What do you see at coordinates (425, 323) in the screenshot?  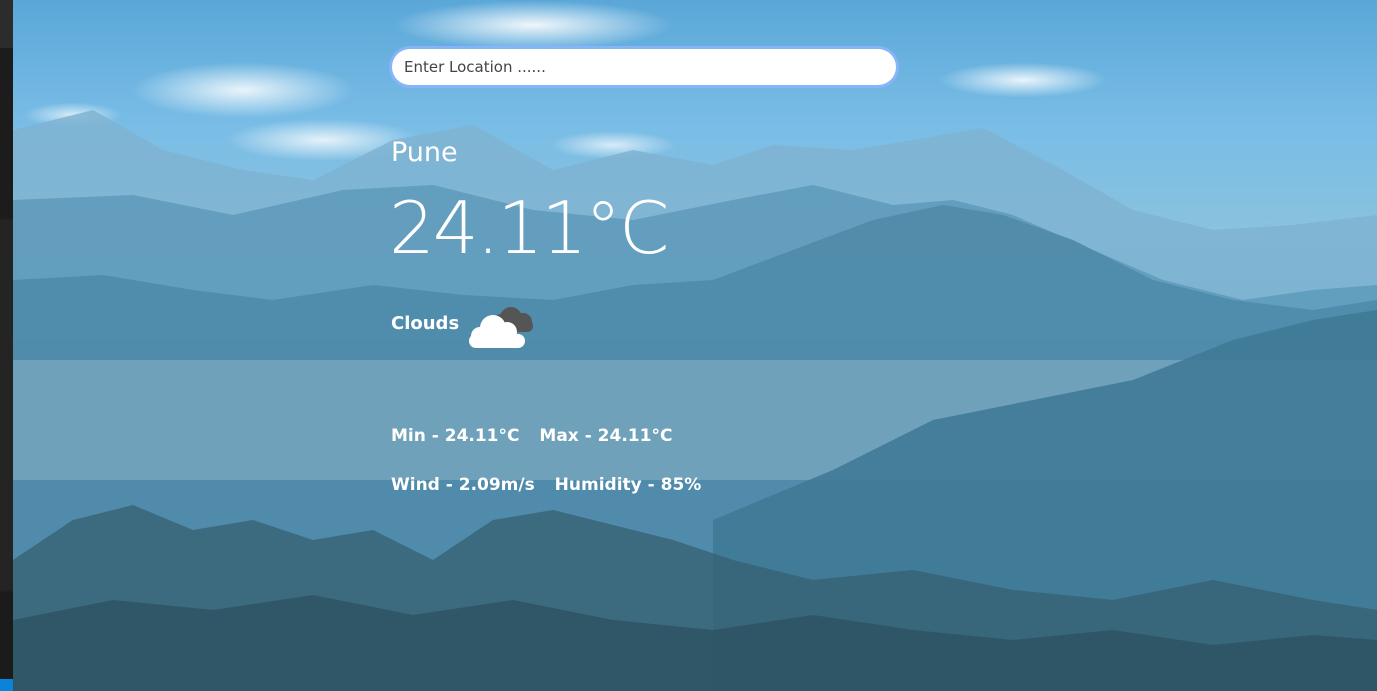 I see `weather-condition: Clouds` at bounding box center [425, 323].